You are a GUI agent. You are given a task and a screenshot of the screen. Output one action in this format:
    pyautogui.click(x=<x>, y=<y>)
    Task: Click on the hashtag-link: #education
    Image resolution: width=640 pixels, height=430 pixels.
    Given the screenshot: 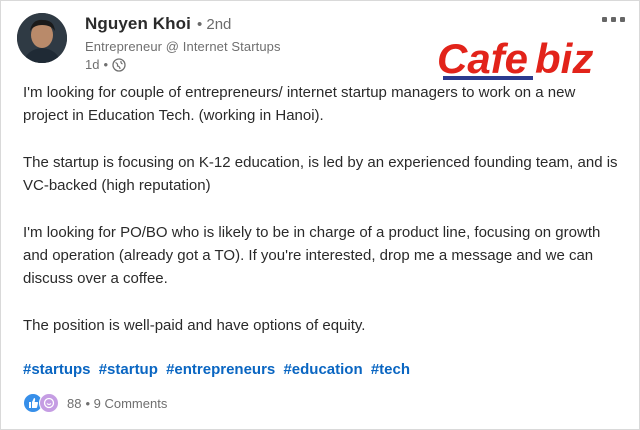 What is the action you would take?
    pyautogui.click(x=322, y=369)
    